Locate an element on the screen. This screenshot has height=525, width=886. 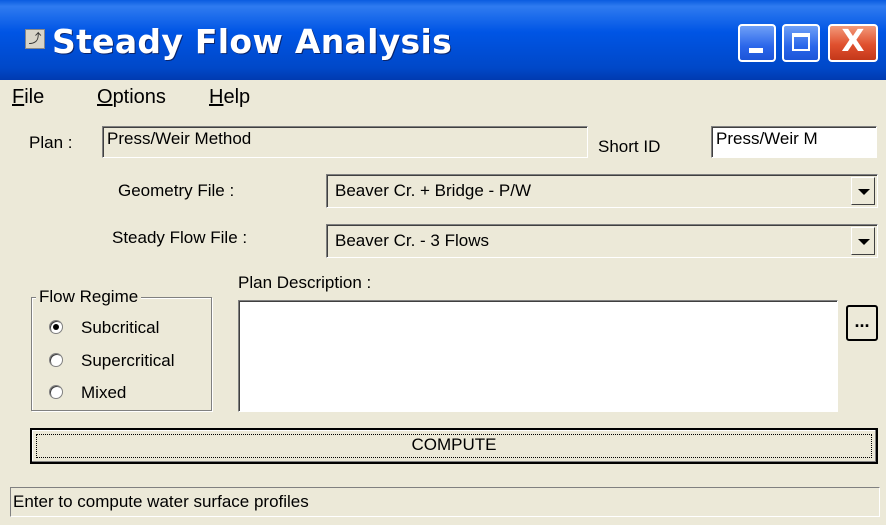
menu-bar: File Options Help is located at coordinates (443, 98).